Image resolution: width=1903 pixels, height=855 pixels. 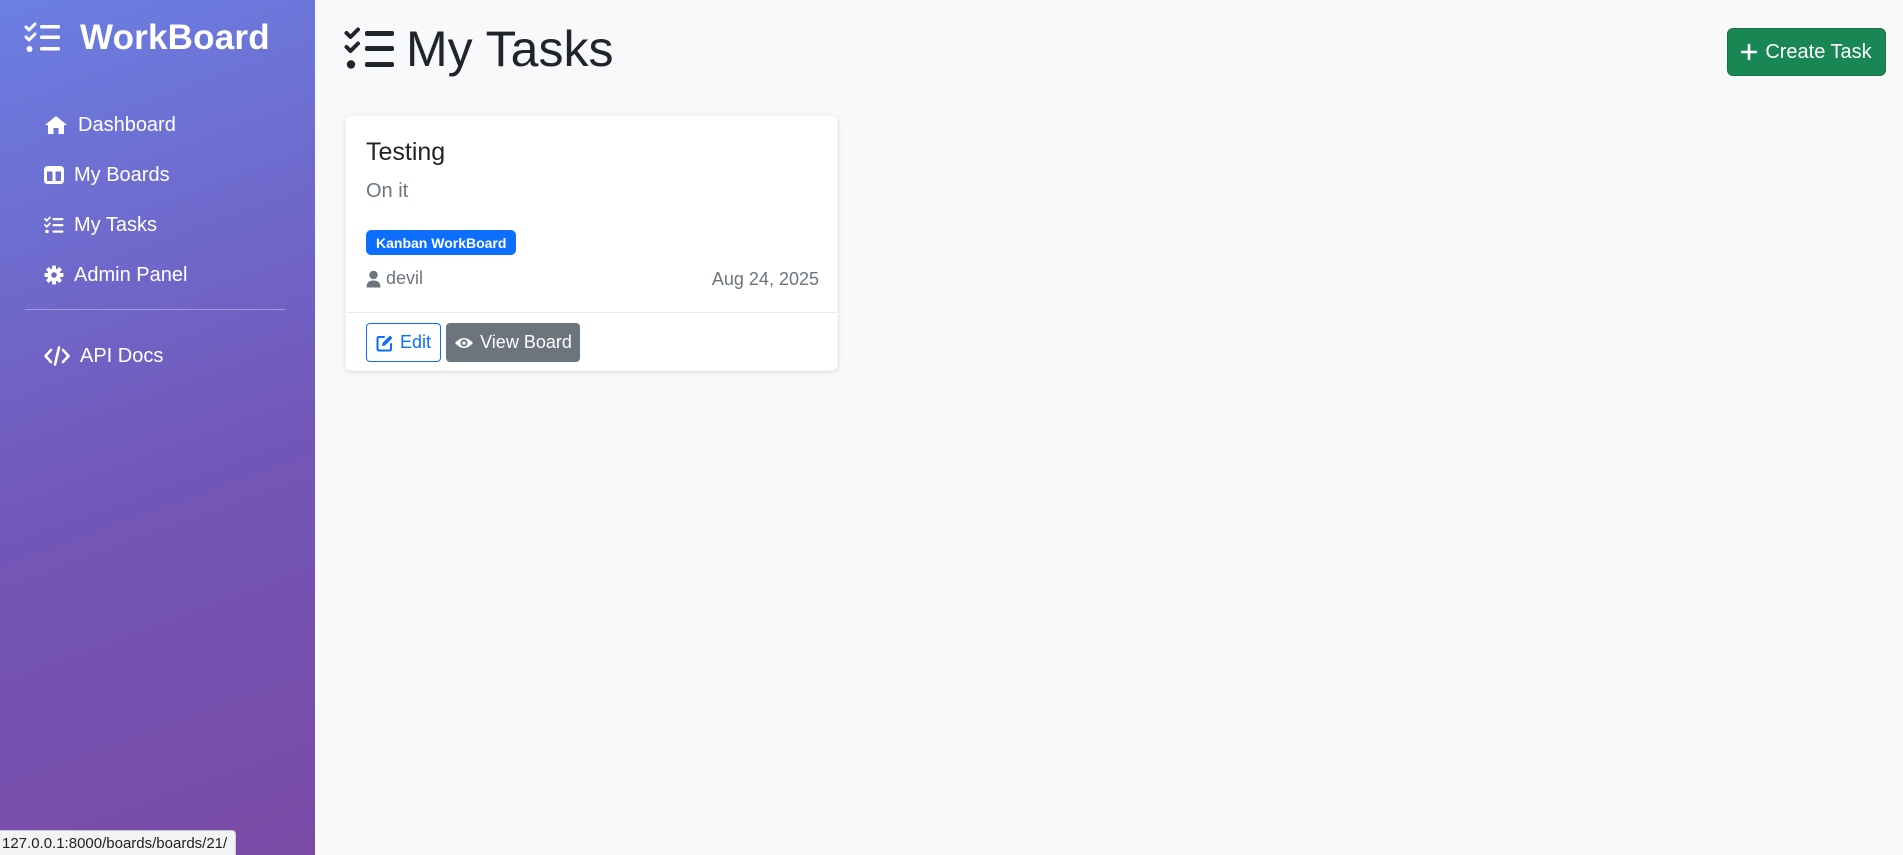 I want to click on gear-icon, so click(x=54, y=275).